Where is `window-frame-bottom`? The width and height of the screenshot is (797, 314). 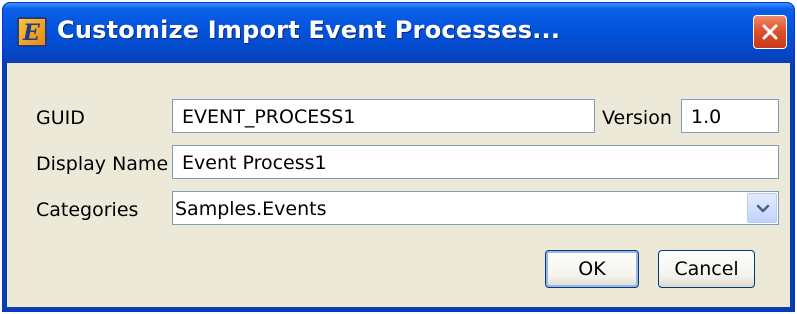
window-frame-bottom is located at coordinates (398, 309).